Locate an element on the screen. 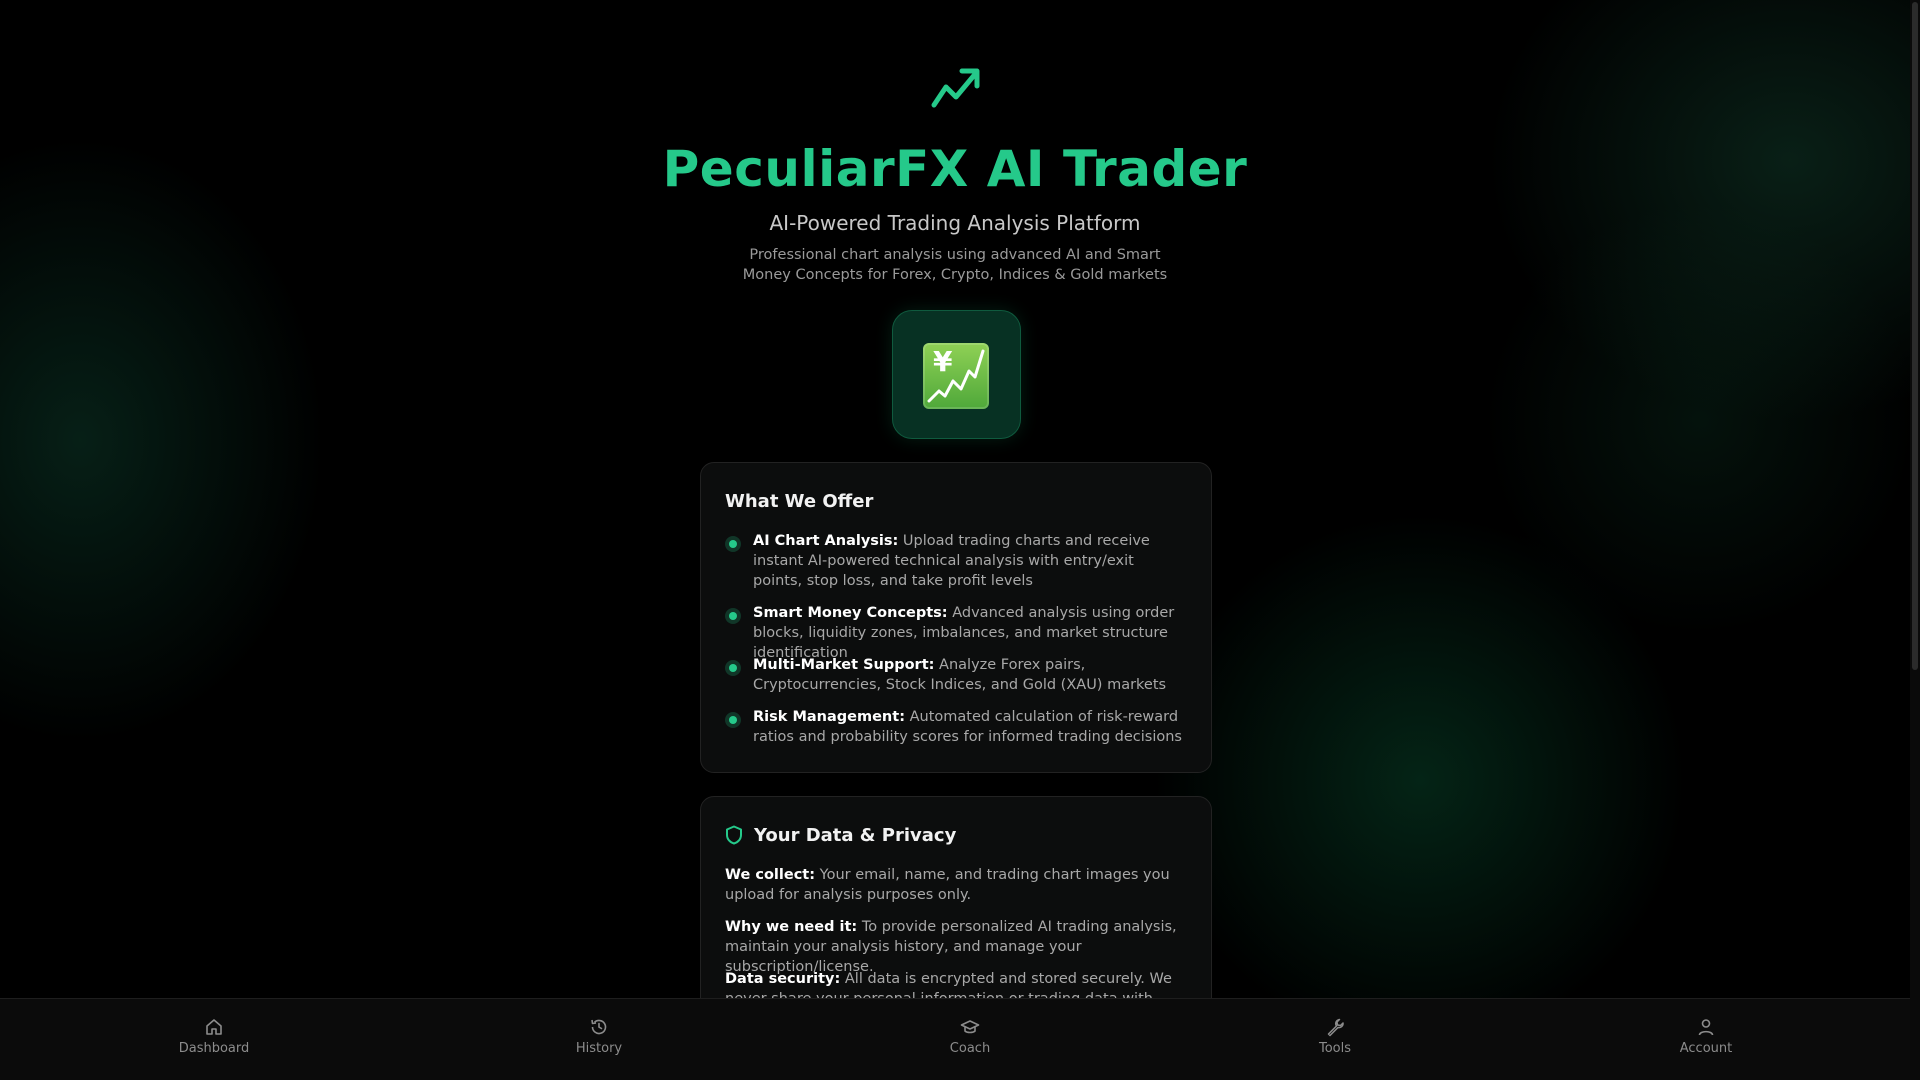 Image resolution: width=1920 pixels, height=1080 pixels. app-logo: ¥ is located at coordinates (956, 374).